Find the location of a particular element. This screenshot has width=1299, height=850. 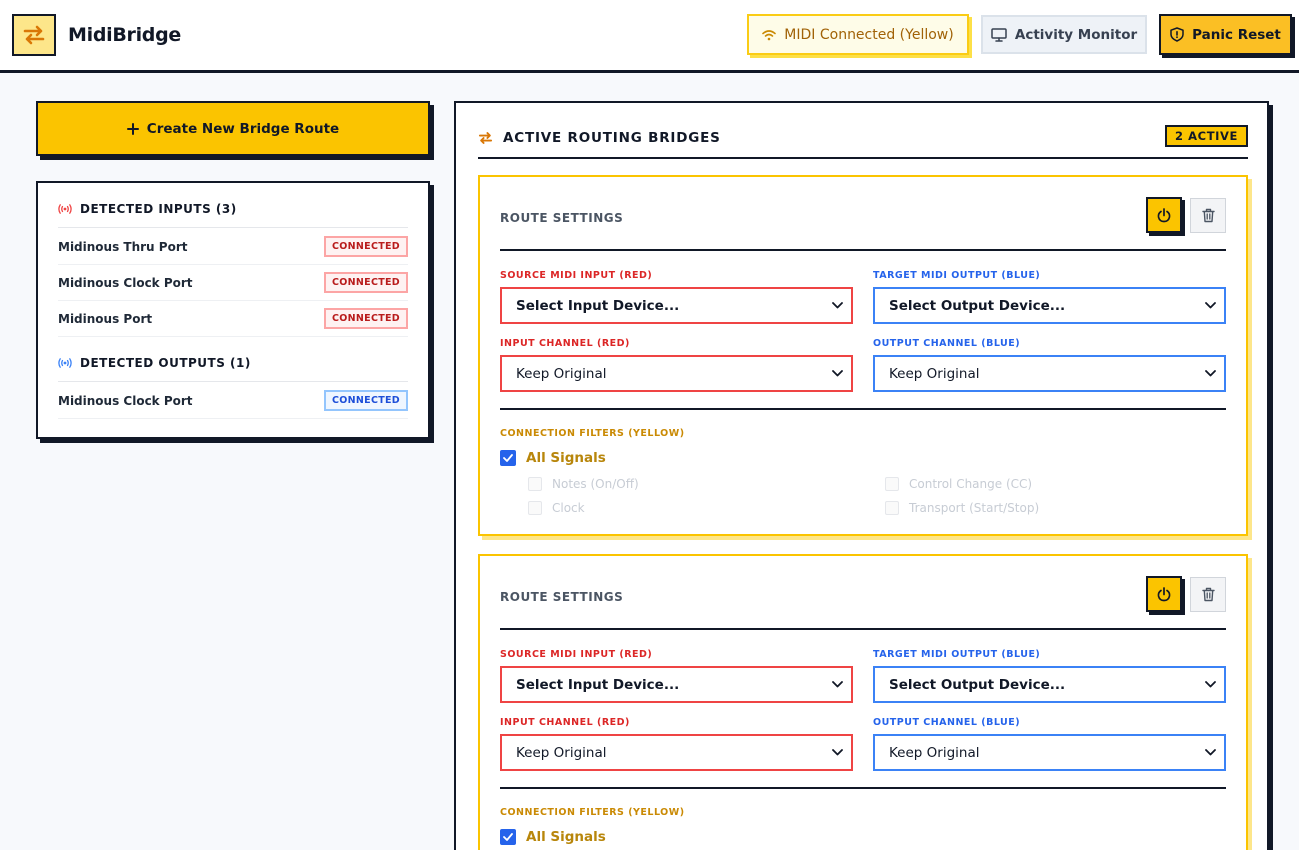

detected-outputs-title: DETECTED OUTPUTS (1) is located at coordinates (165, 362).